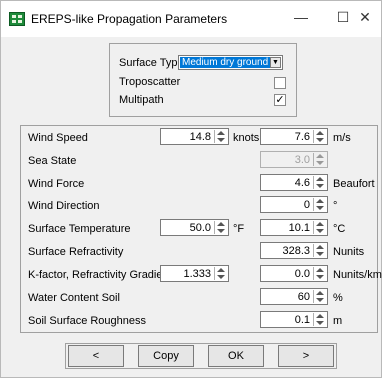 This screenshot has height=378, width=382. Describe the element at coordinates (302, 320) in the screenshot. I see `soil-roughness-value: 0.1` at that location.